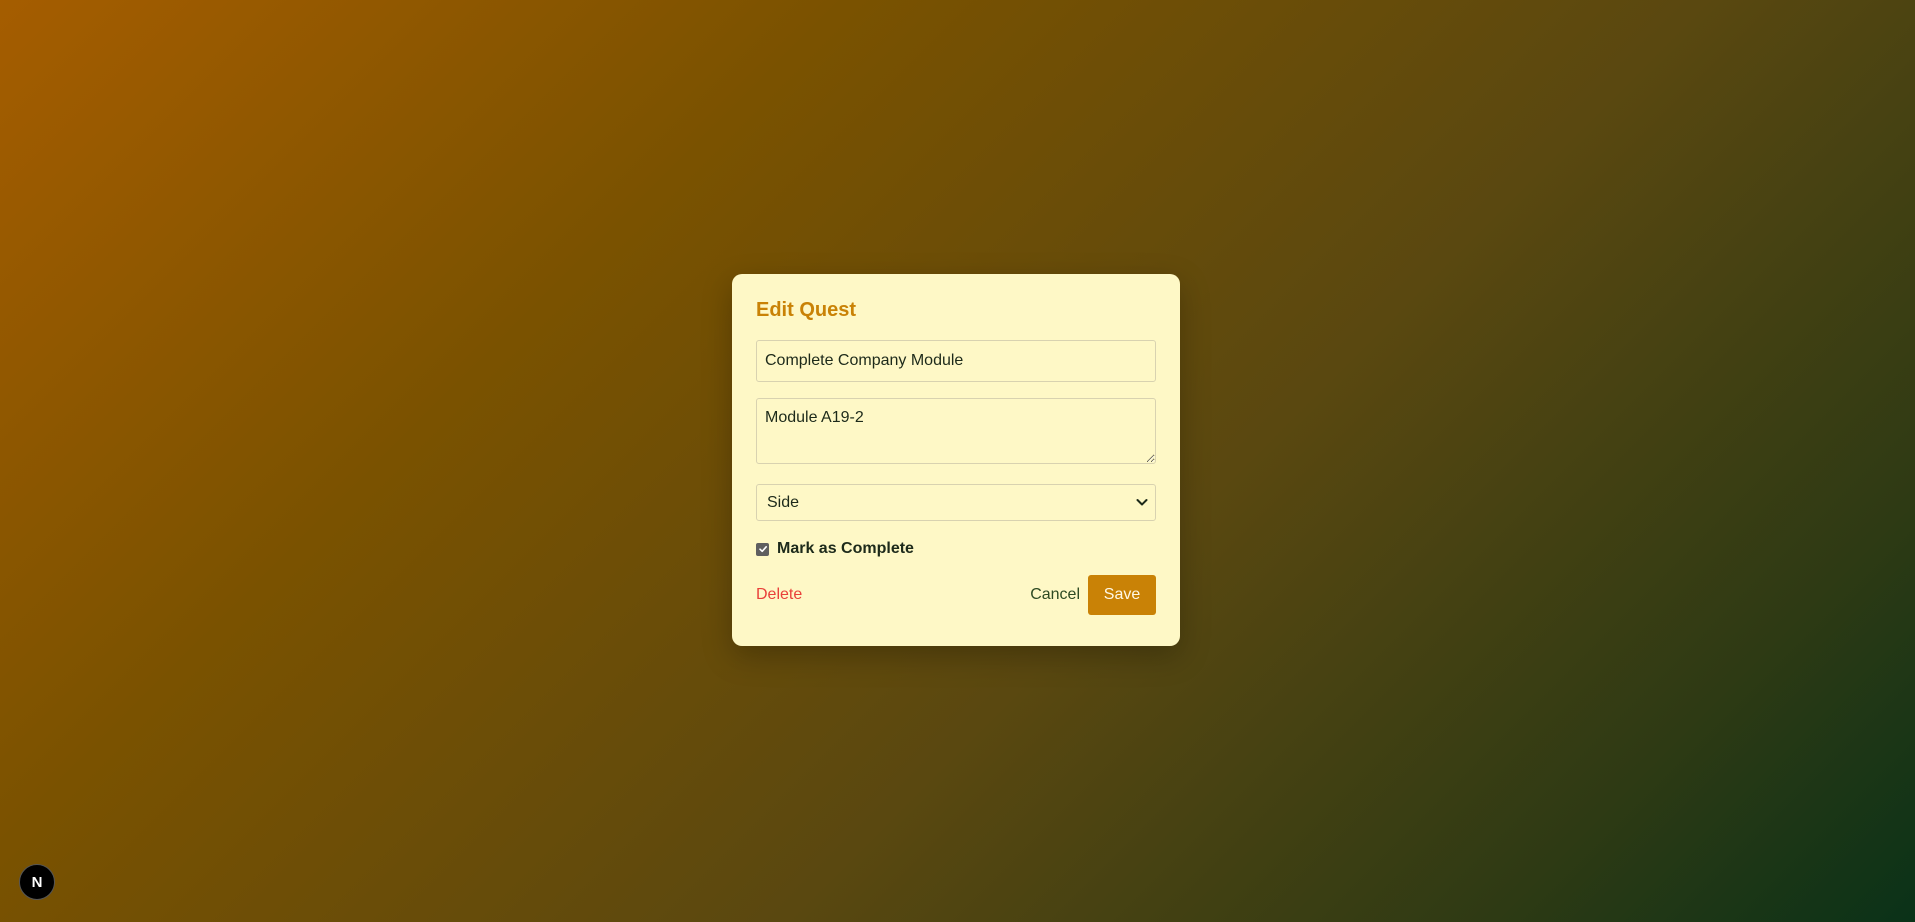 The width and height of the screenshot is (1915, 922). Describe the element at coordinates (956, 549) in the screenshot. I see `complete-checkbox-row: Mark as Complete` at that location.